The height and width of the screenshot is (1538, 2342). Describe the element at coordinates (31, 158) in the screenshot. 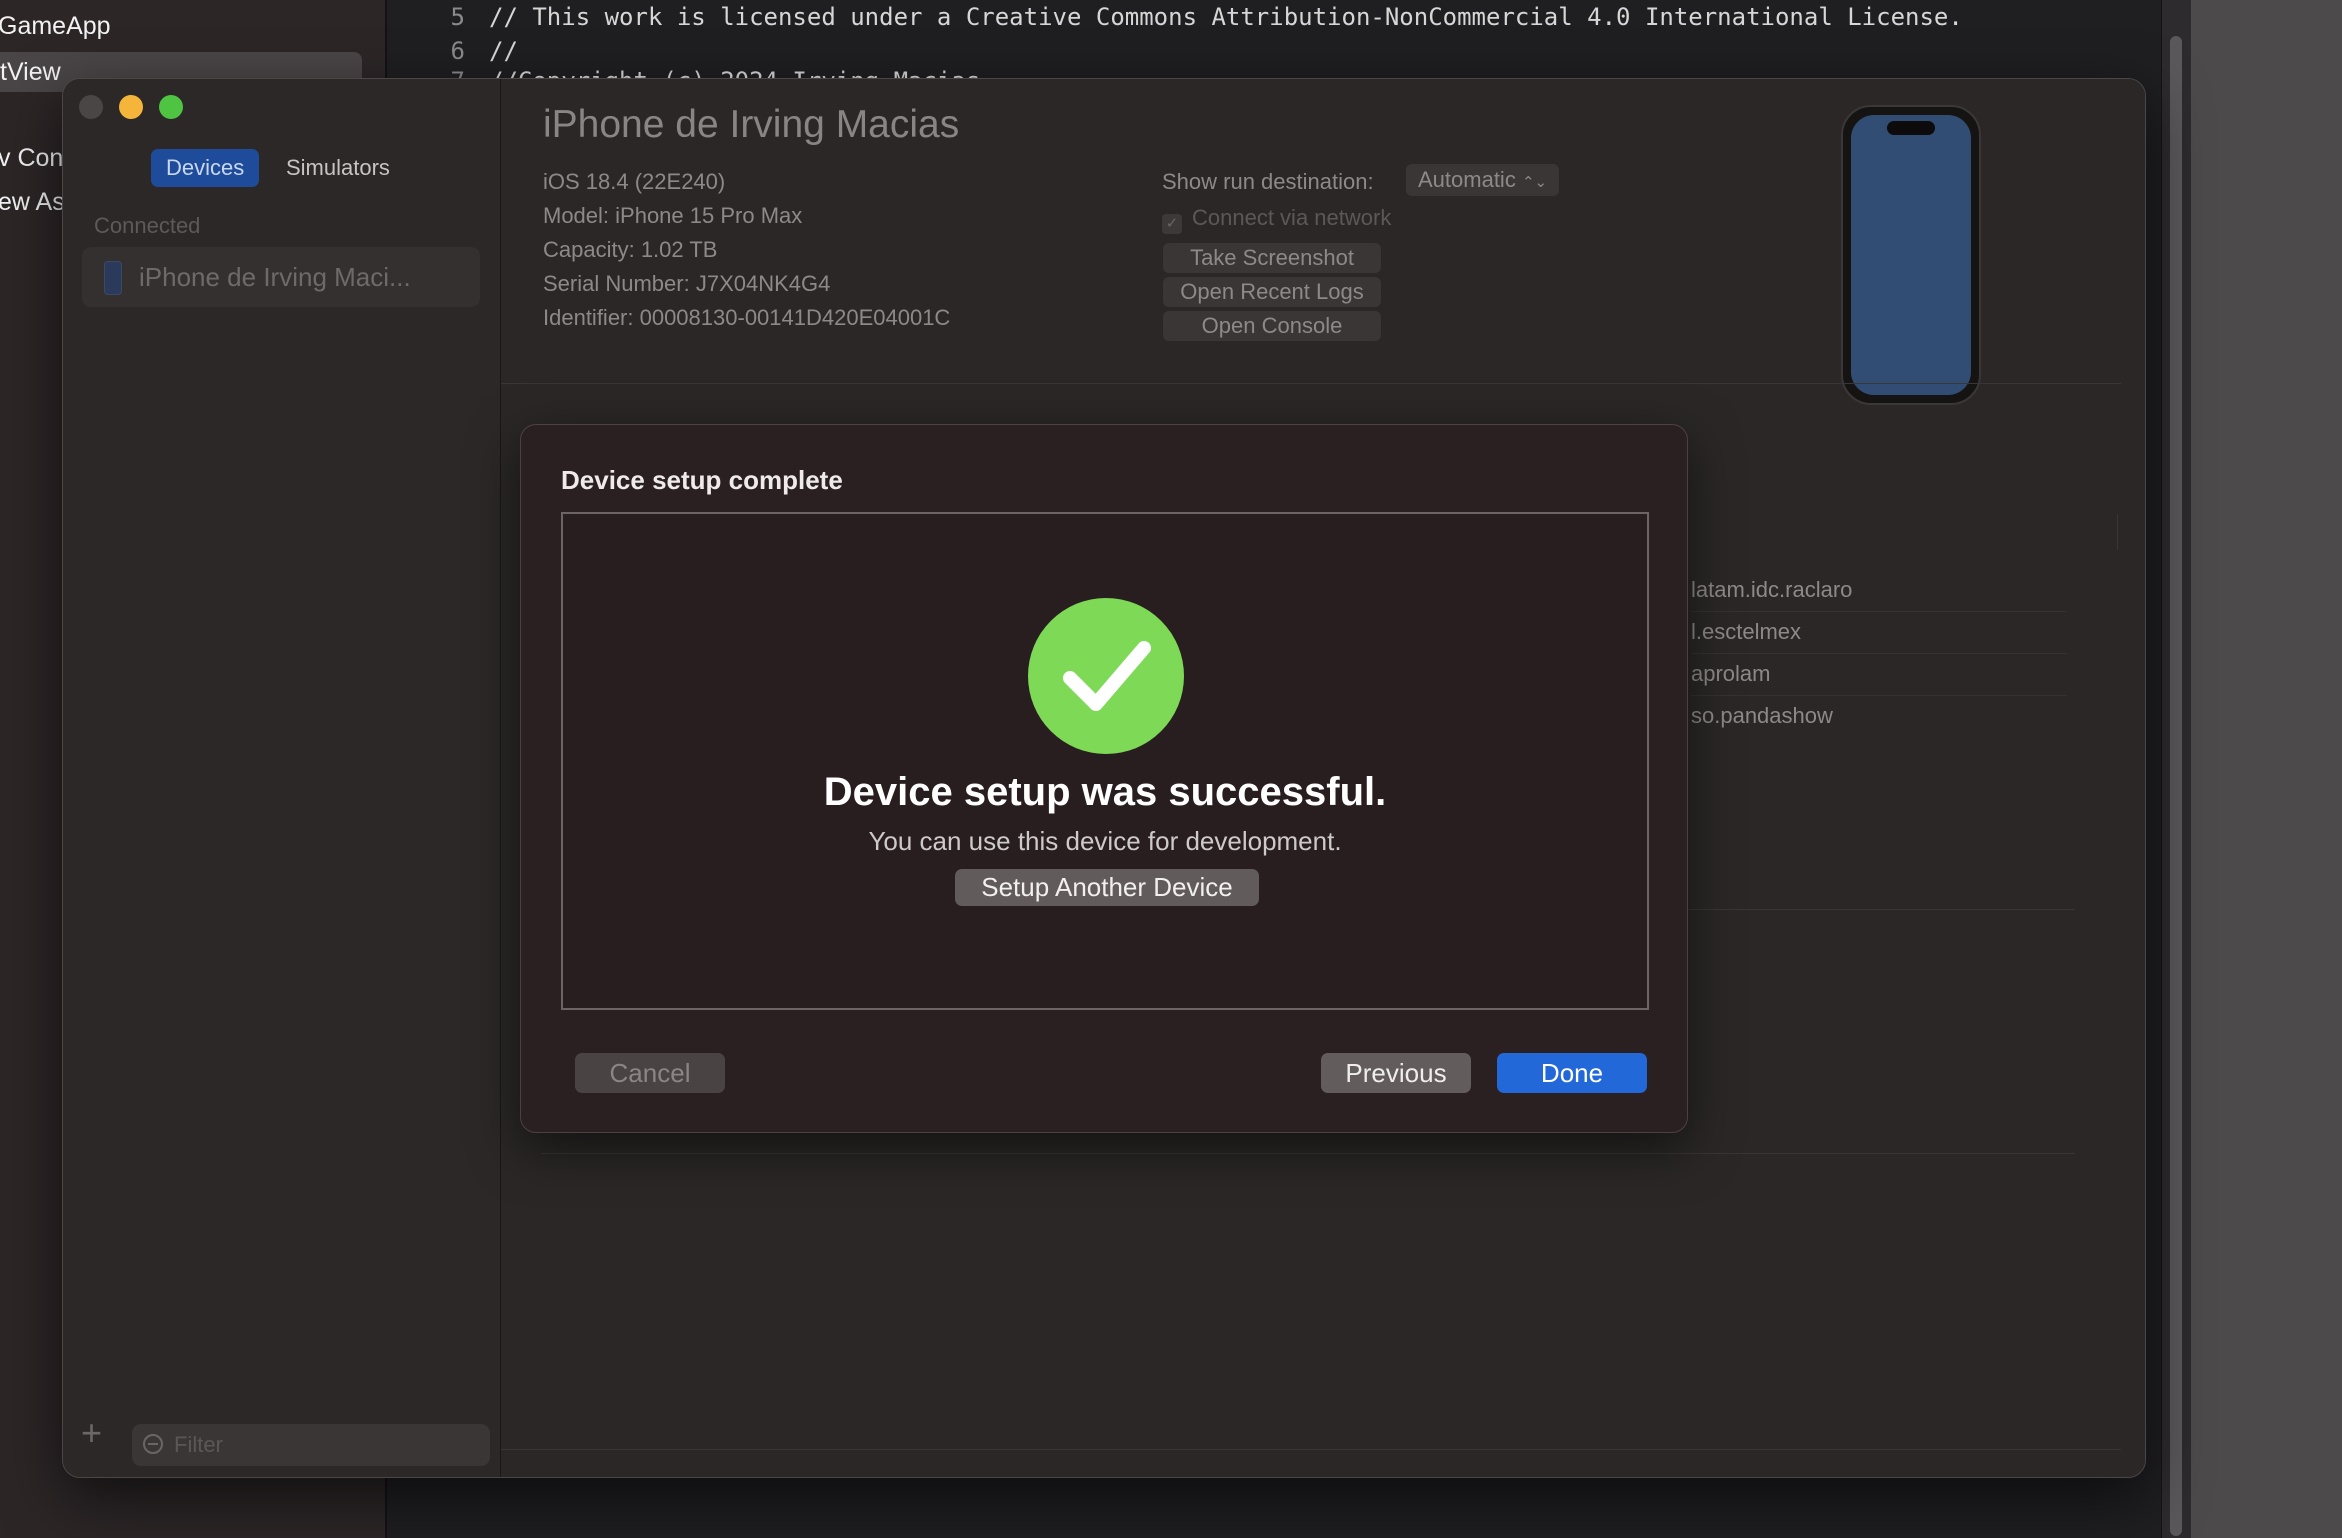

I see `navigator-item-content: v Con` at that location.